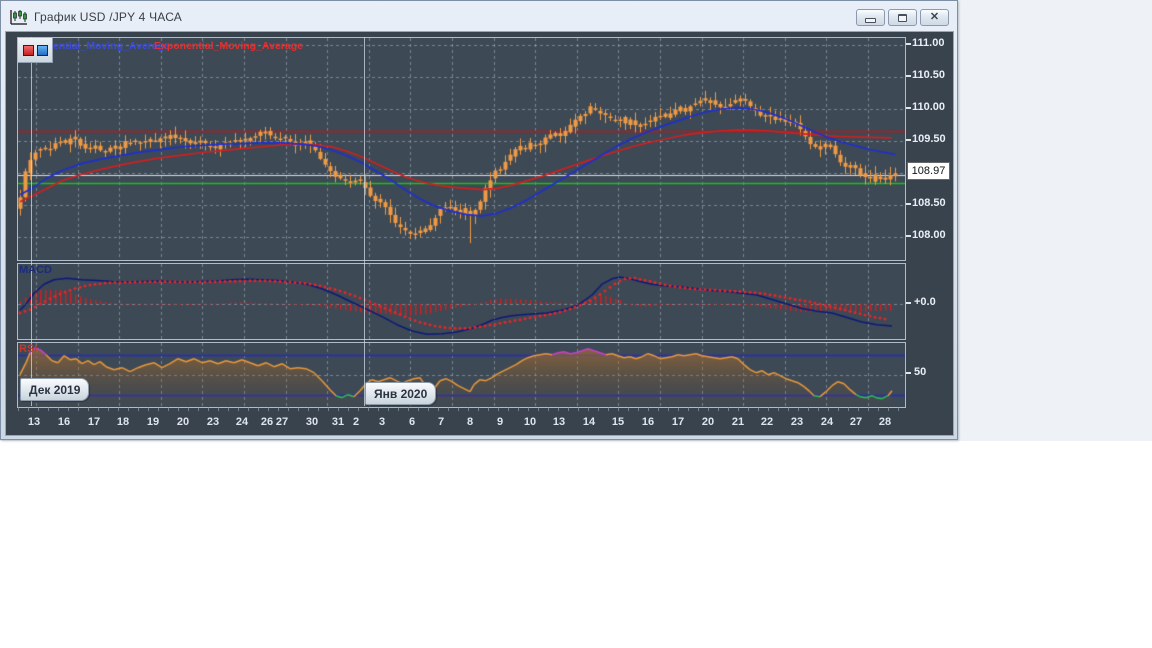  I want to click on title-bar: График USD /JPY 4 ЧАСА ✕, so click(479, 16).